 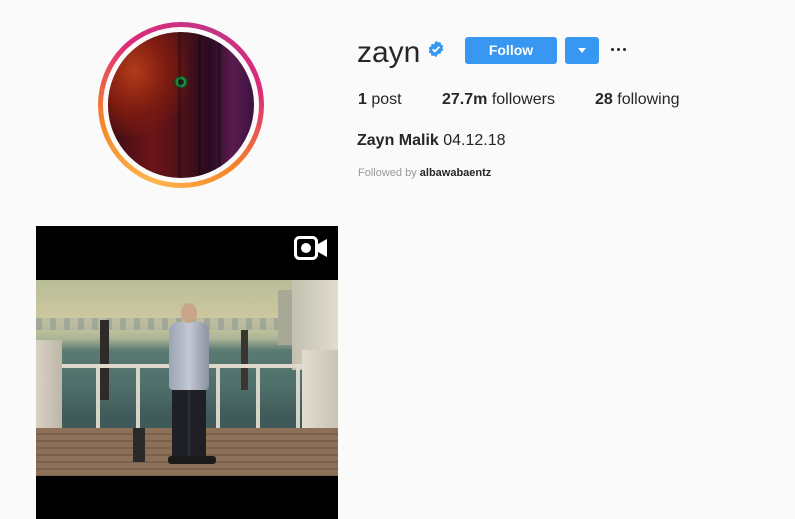 What do you see at coordinates (181, 82) in the screenshot?
I see `avatar-eye` at bounding box center [181, 82].